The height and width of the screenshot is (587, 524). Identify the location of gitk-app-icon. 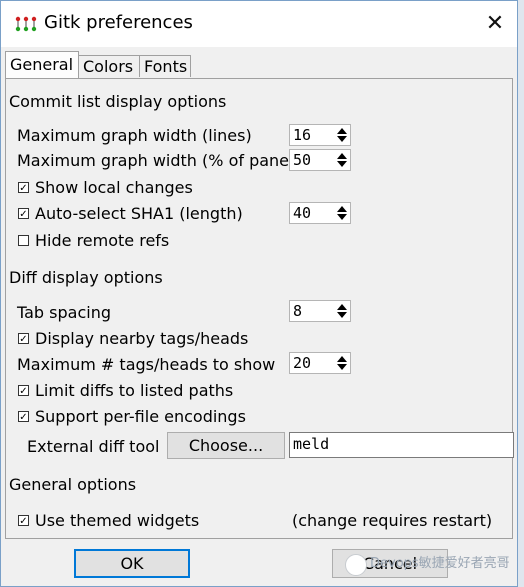
(26, 24).